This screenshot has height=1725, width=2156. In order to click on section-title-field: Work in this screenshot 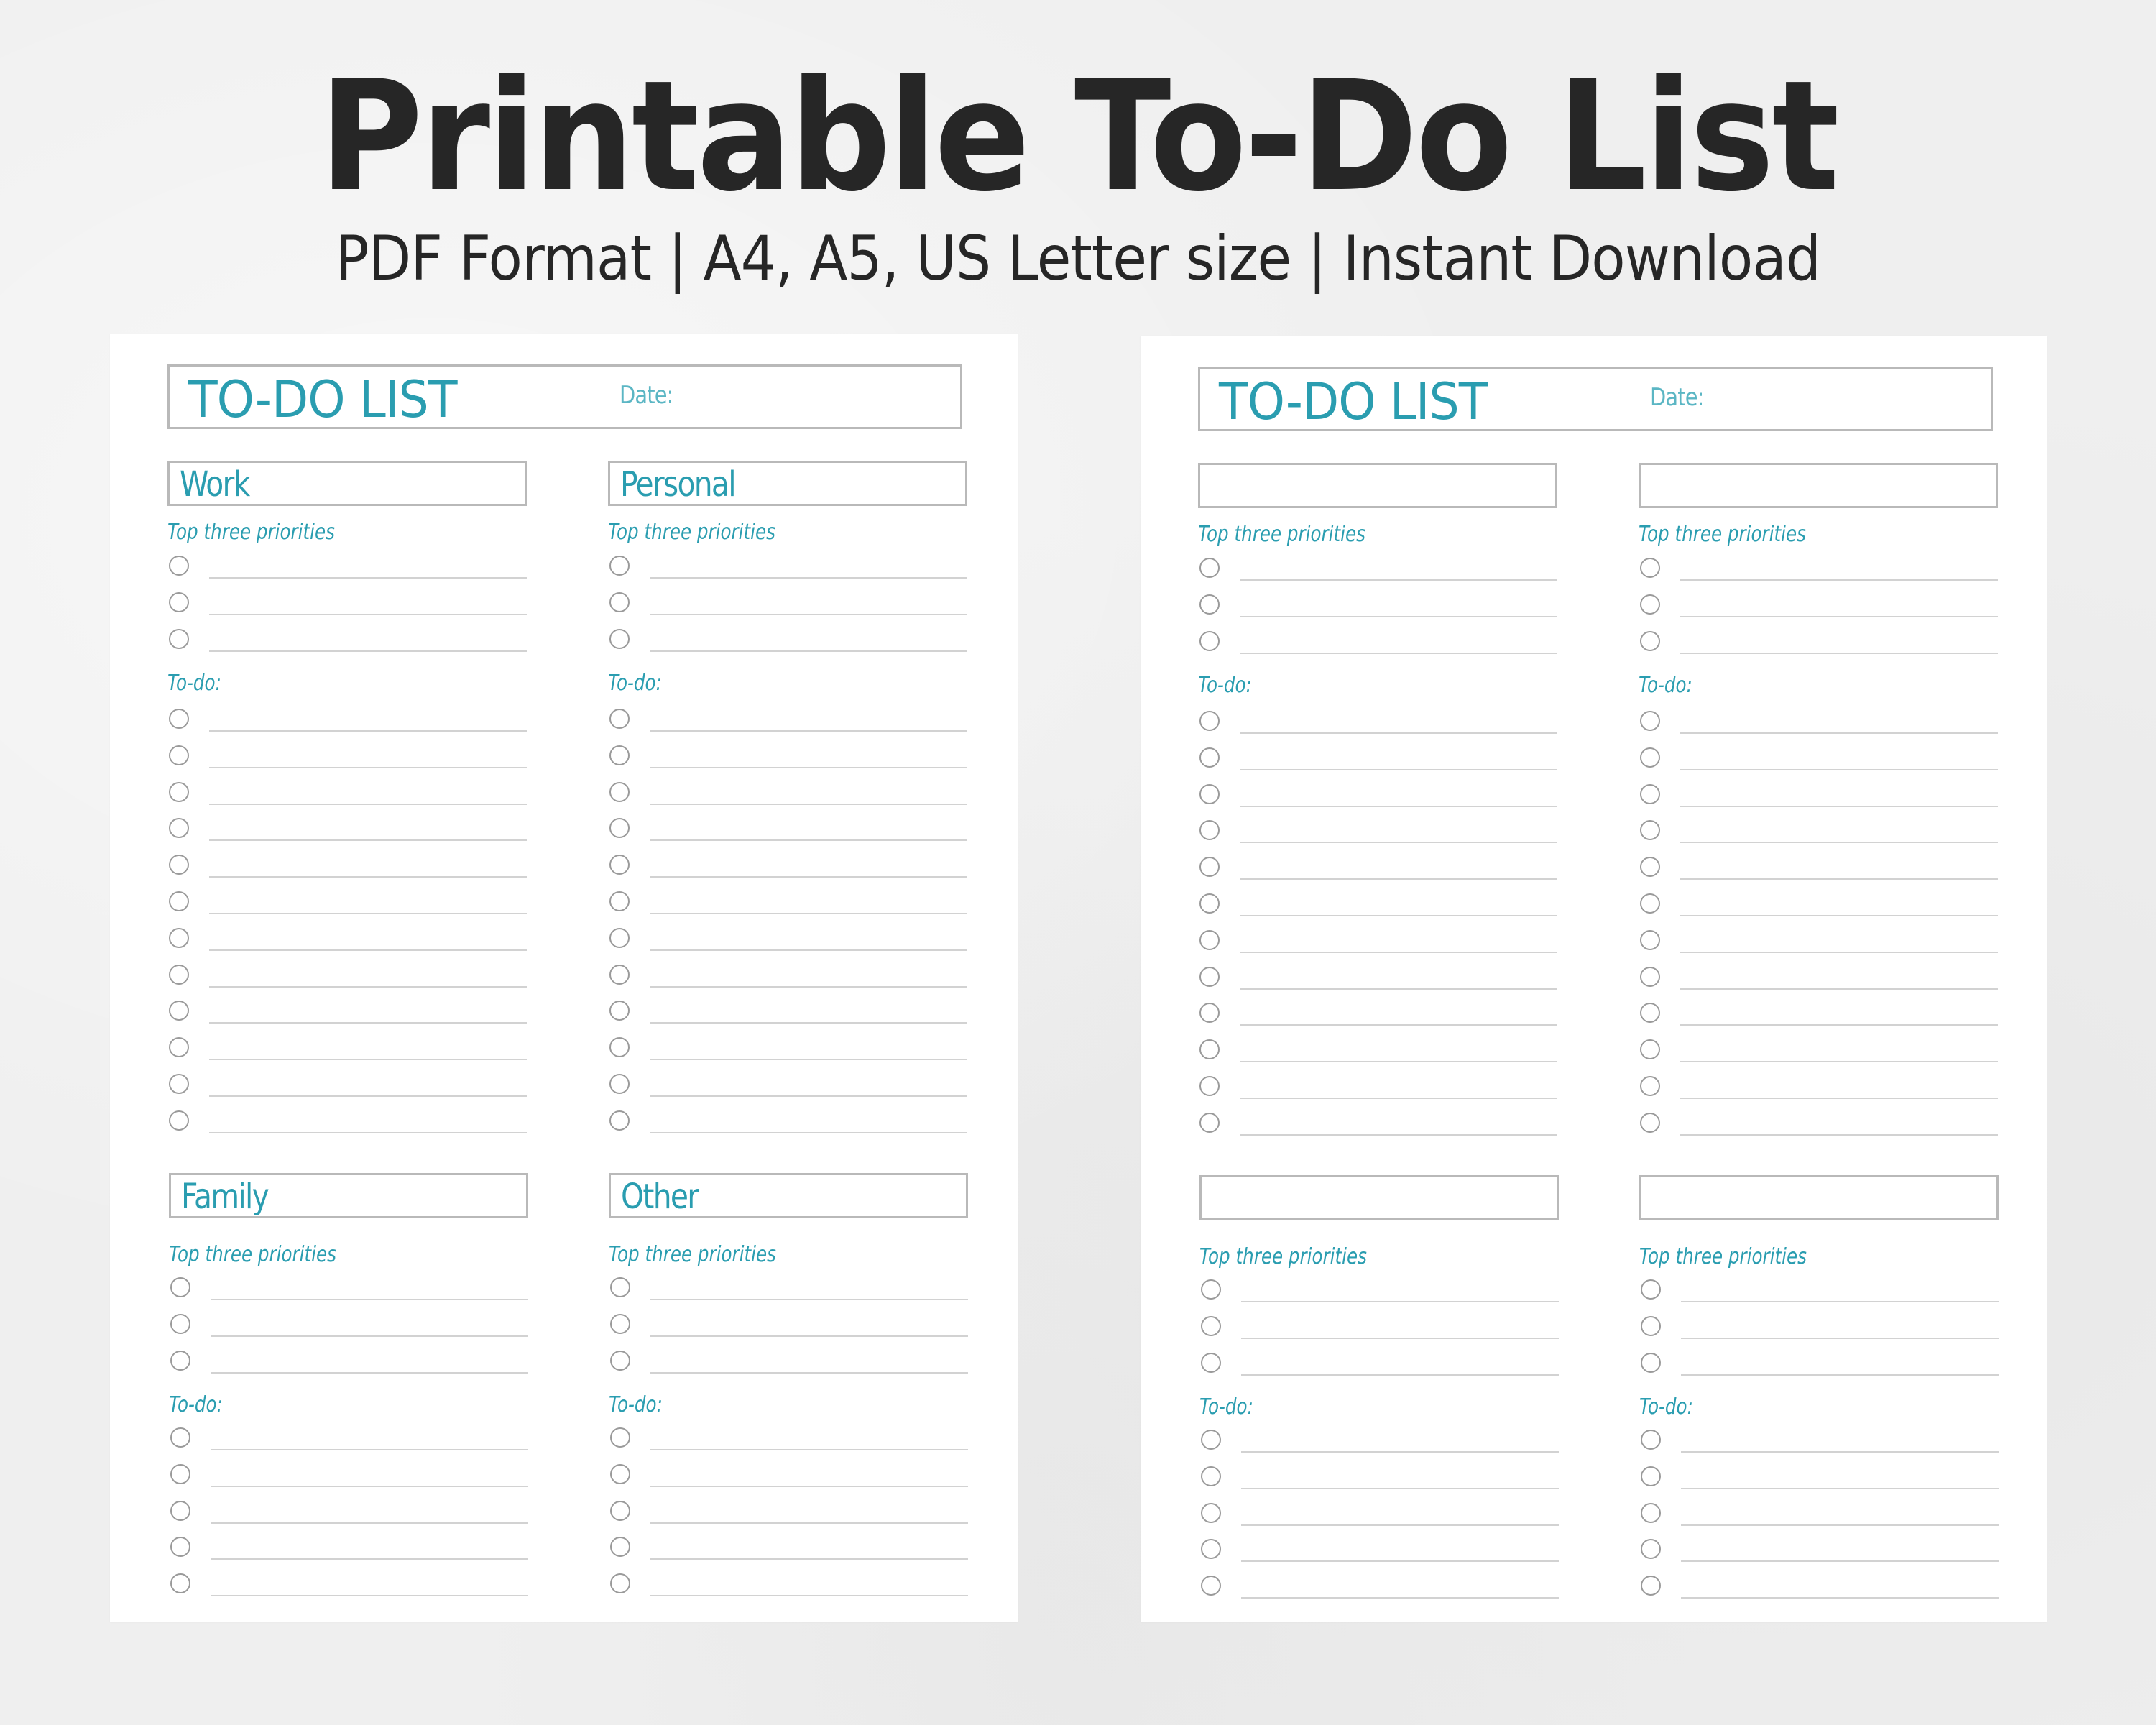, I will do `click(347, 483)`.